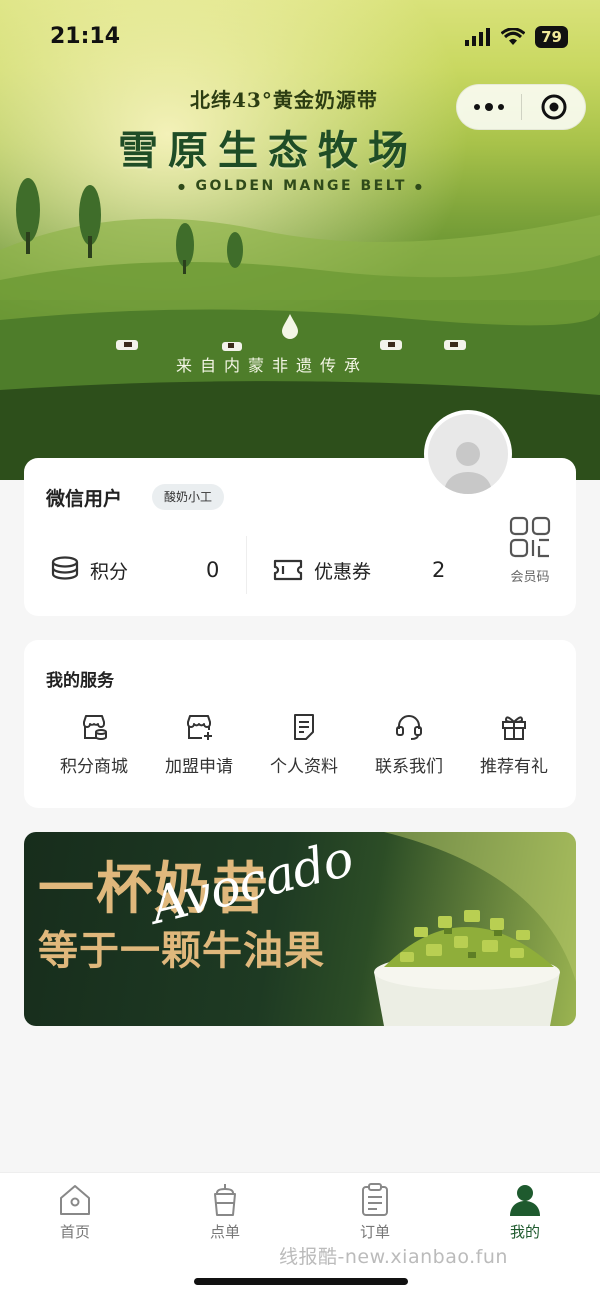 The image size is (600, 1298). I want to click on service-label: 积分商城, so click(94, 767).